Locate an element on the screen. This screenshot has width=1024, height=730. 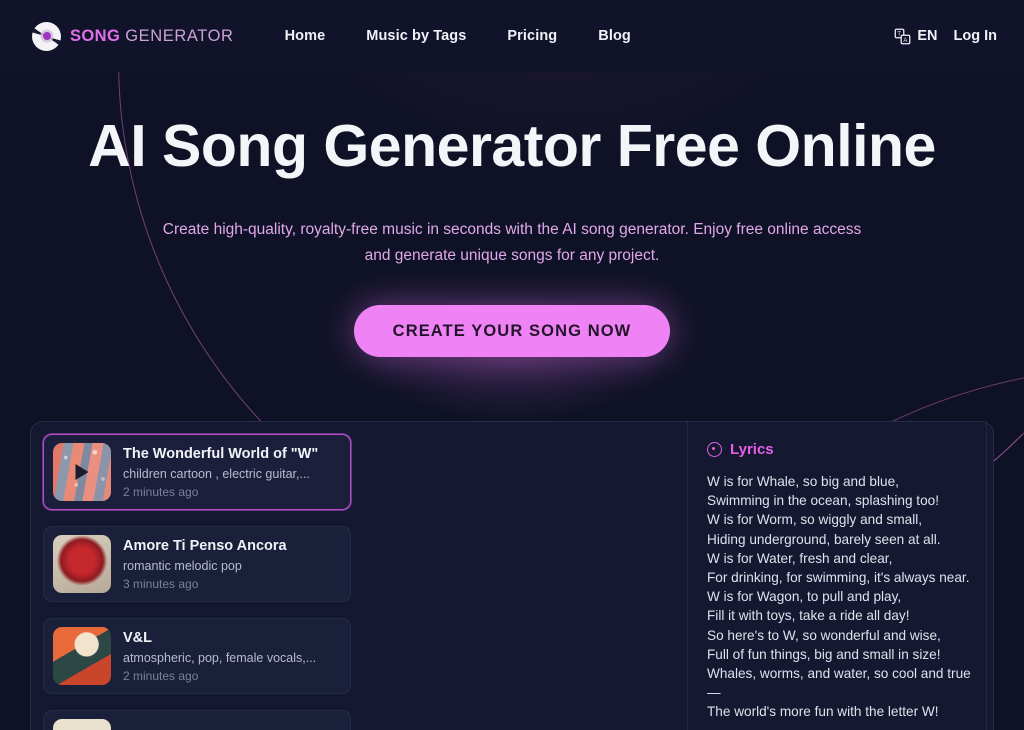
song-title: V&L is located at coordinates (137, 638).